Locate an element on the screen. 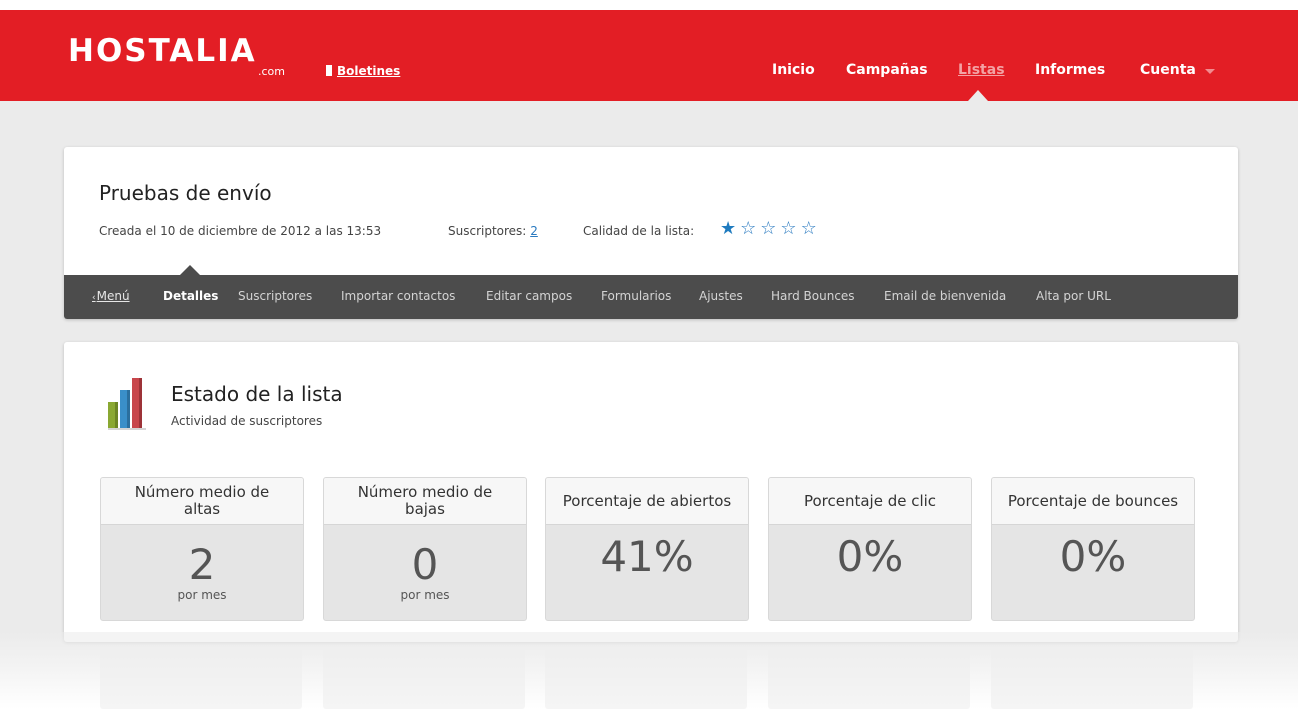 The image size is (1298, 709). bar-chart-icon is located at coordinates (127, 404).